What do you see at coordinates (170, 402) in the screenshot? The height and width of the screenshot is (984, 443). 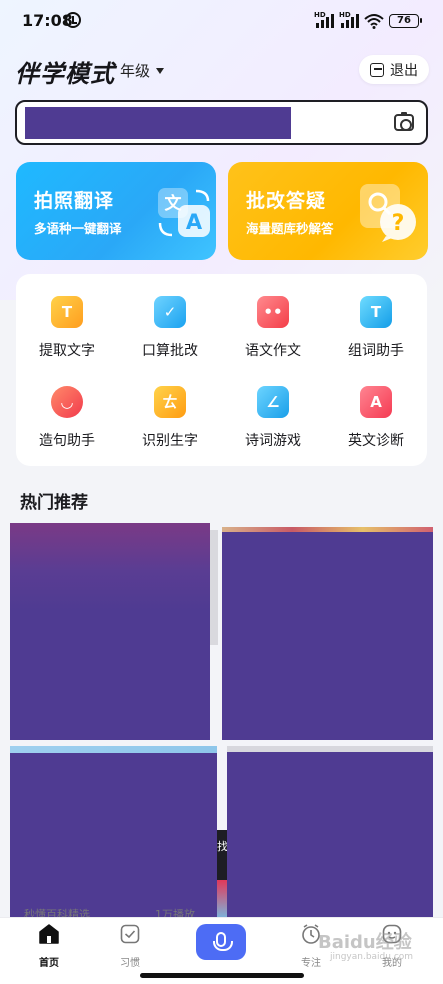 I see `recognize-char-icon: ㄊ` at bounding box center [170, 402].